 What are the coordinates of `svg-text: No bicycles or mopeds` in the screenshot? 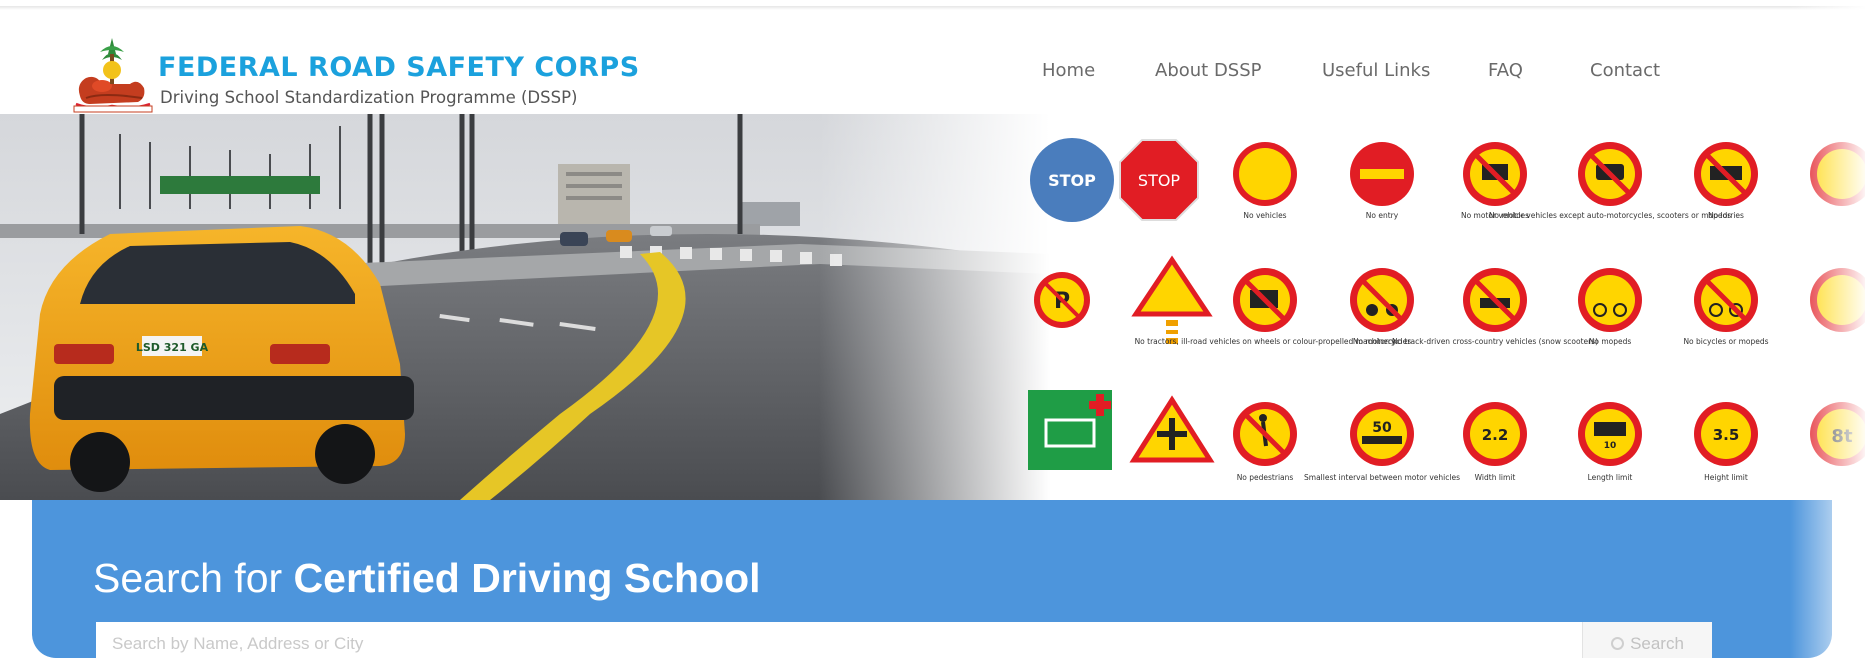 It's located at (1725, 341).